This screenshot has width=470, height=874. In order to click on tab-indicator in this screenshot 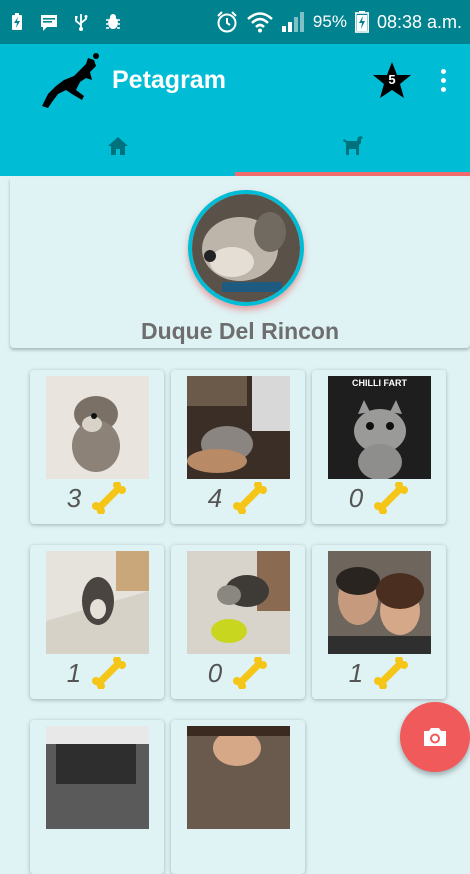, I will do `click(352, 174)`.